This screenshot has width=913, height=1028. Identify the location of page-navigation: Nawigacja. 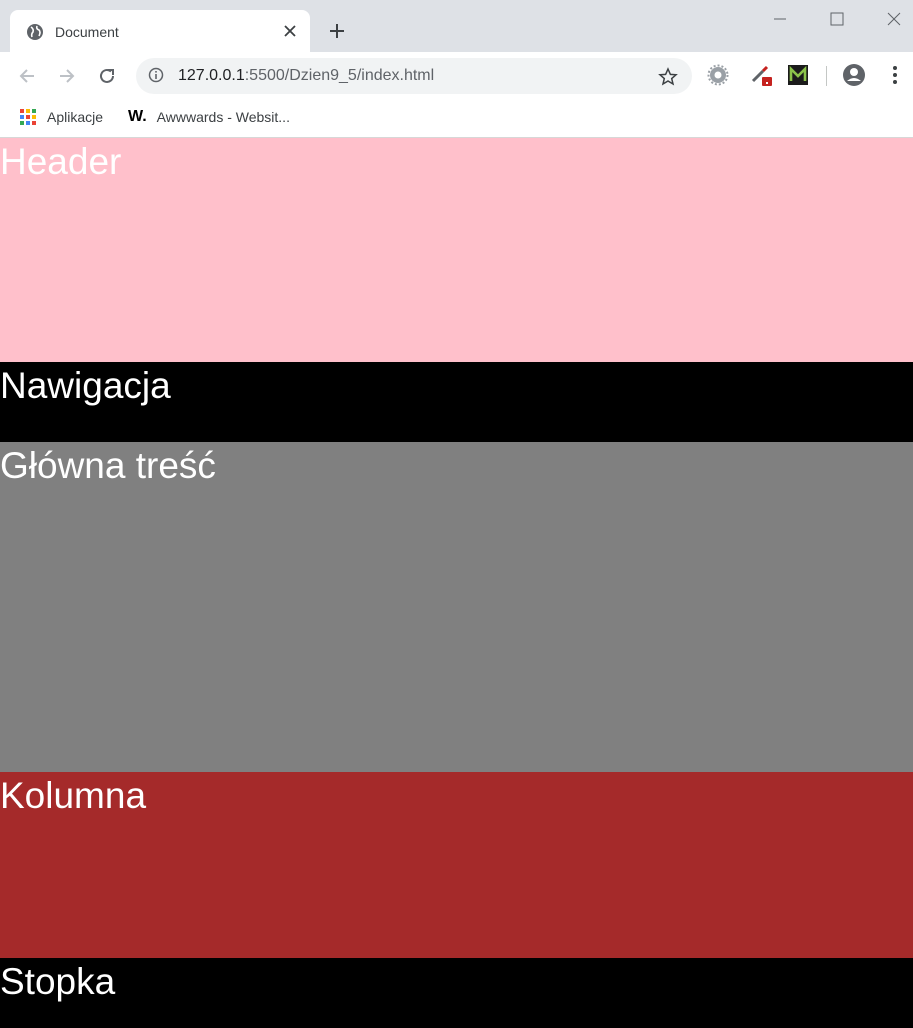
(456, 402).